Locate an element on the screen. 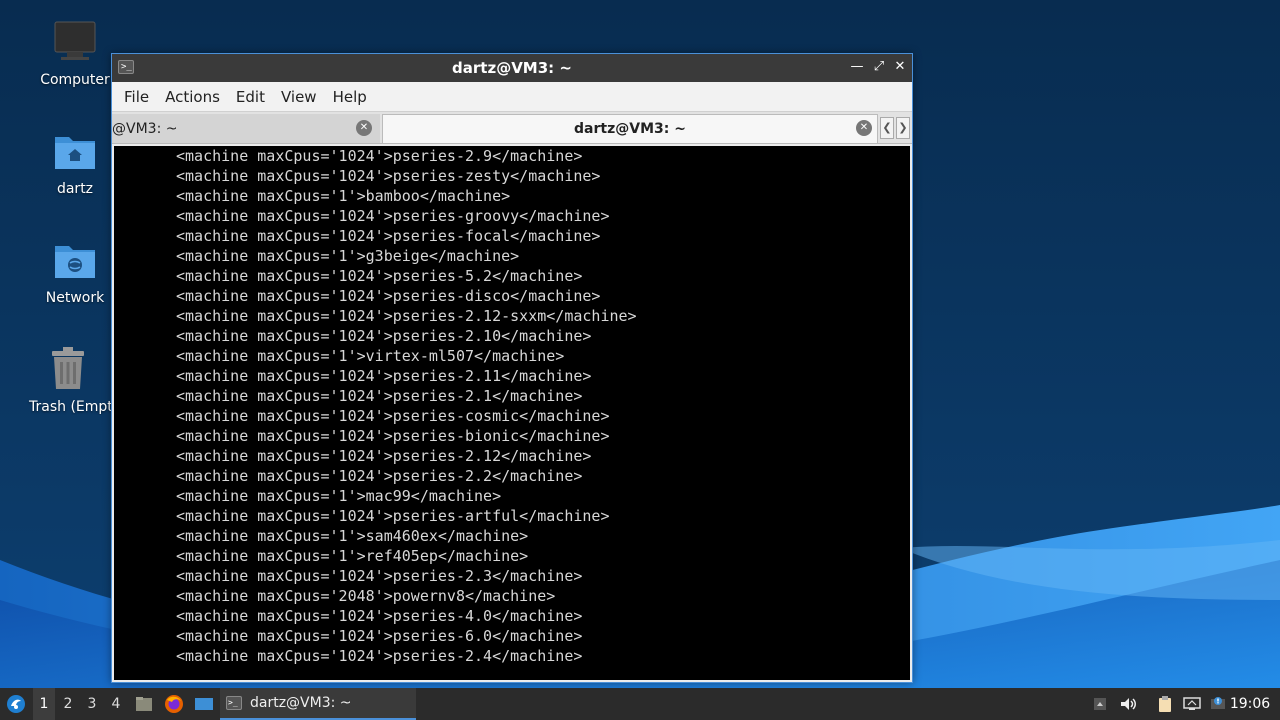 This screenshot has height=720, width=1280. window-titlebar: >_ dartz@VM3: ~ — ⤢ ✕ is located at coordinates (512, 68).